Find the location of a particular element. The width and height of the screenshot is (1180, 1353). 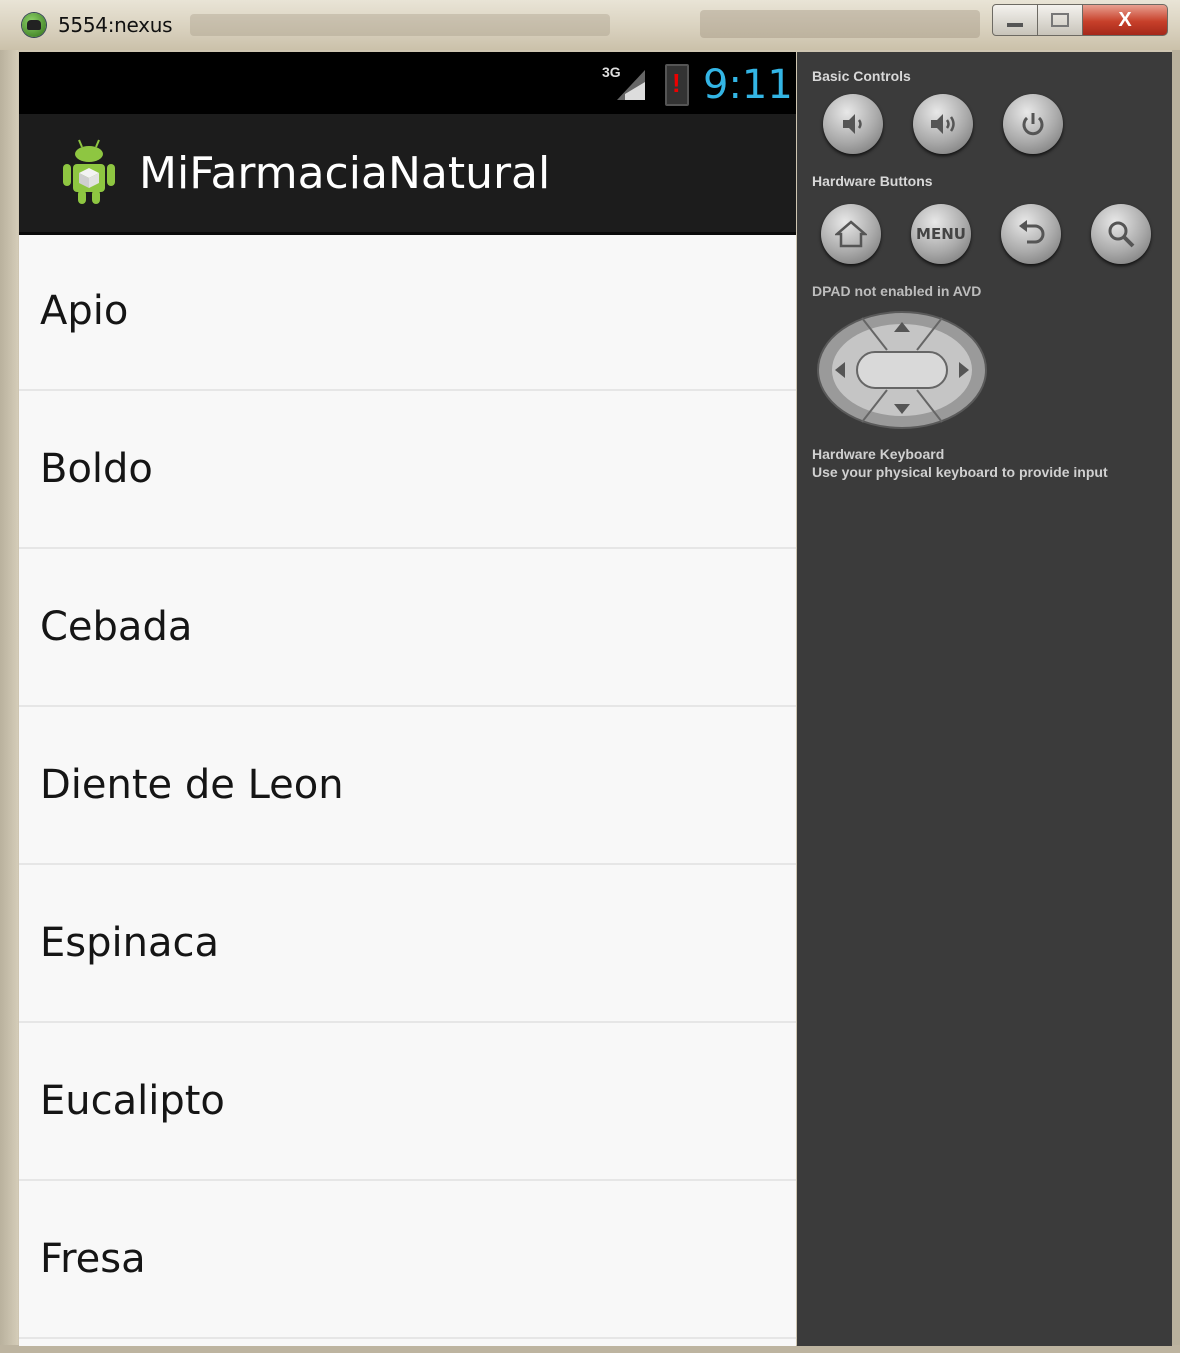

search-icon is located at coordinates (1121, 234).